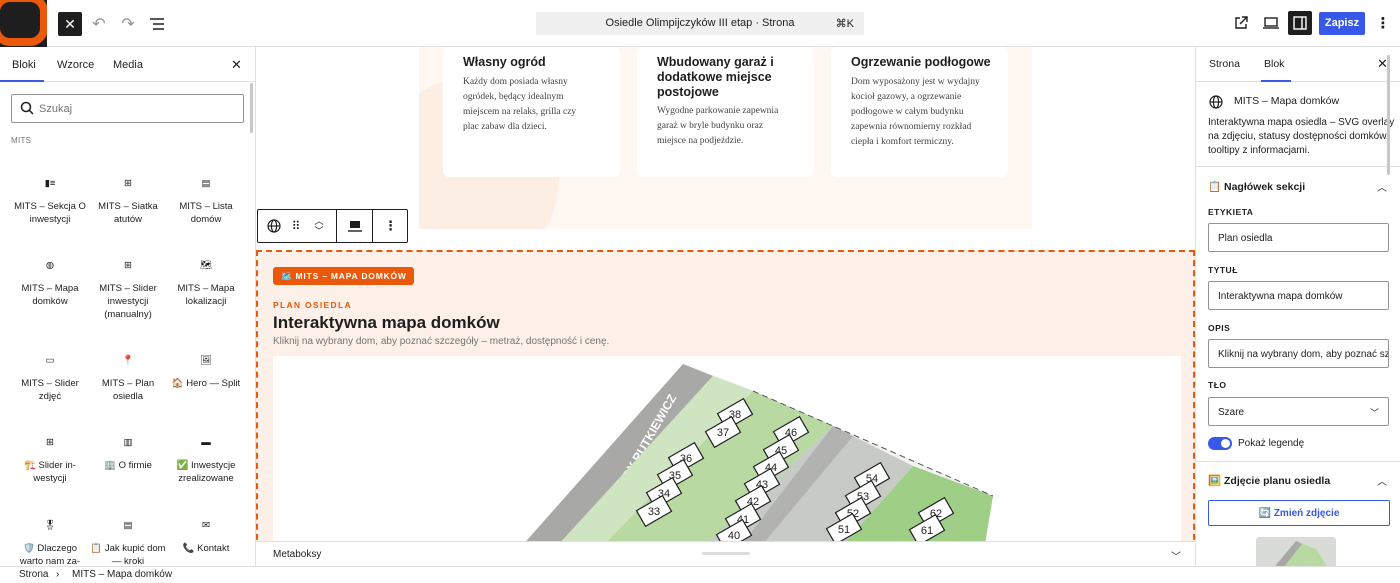 The width and height of the screenshot is (1400, 583). I want to click on block-item: ▭ MITS – Slider zdjęć, so click(50, 376).